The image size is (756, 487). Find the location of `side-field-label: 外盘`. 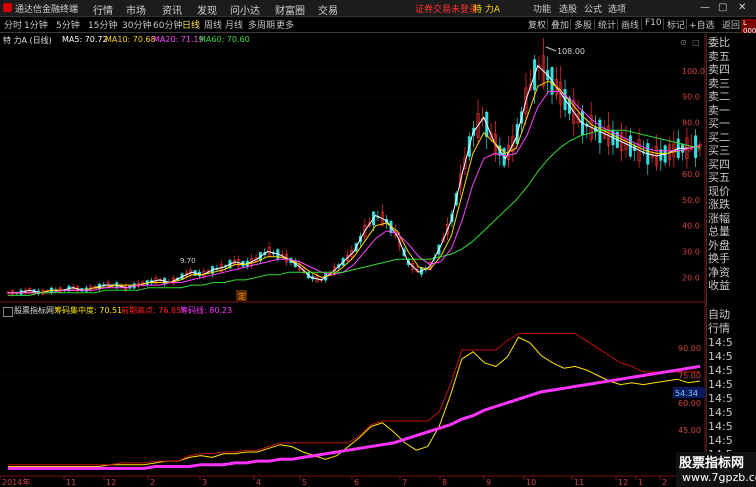

side-field-label: 外盘 is located at coordinates (719, 245).